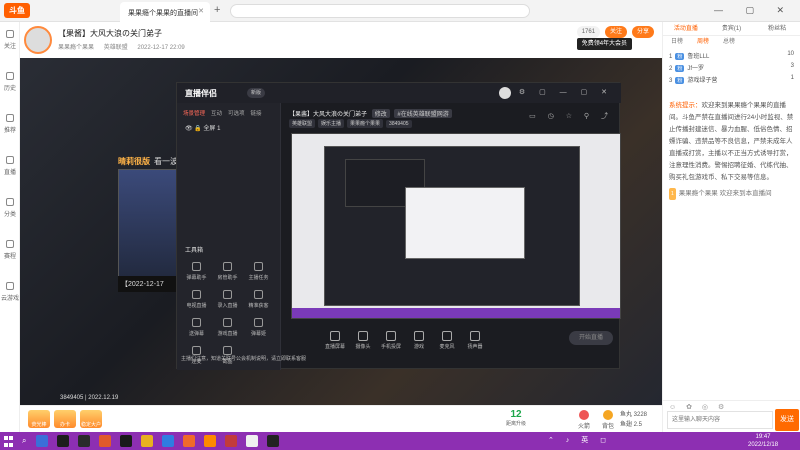 The width and height of the screenshot is (800, 450). Describe the element at coordinates (165, 12) in the screenshot. I see `browser-tab: 果果瘾个果果的直播间 ✕` at that location.